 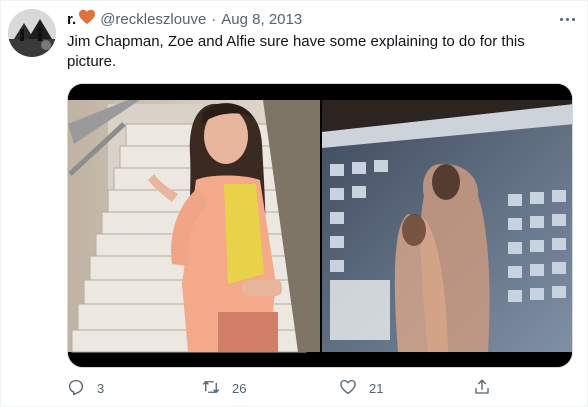 I want to click on more-options-icon, so click(x=567, y=19).